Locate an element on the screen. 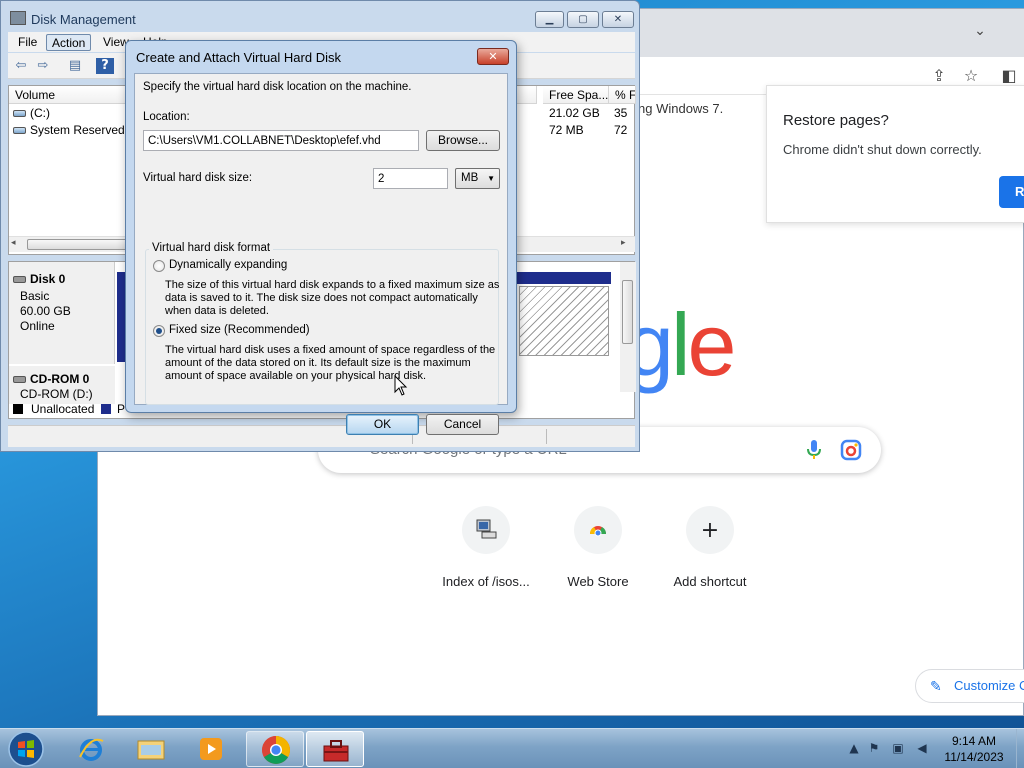 The image size is (1024, 768). cancel-button: Cancel is located at coordinates (462, 424).